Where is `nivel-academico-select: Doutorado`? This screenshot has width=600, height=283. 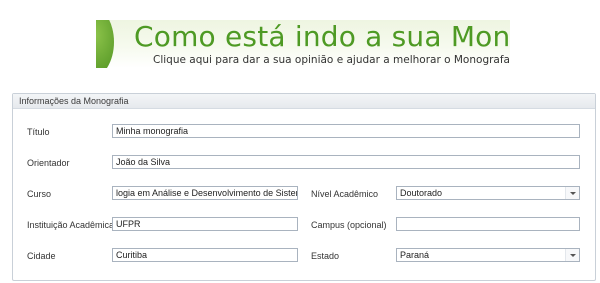 nivel-academico-select: Doutorado is located at coordinates (488, 193).